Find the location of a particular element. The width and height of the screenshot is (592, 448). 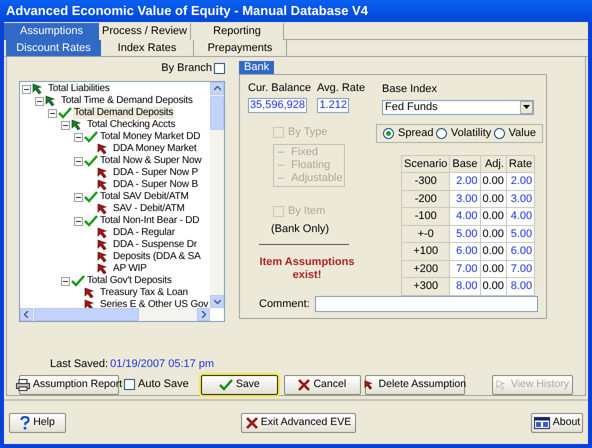

tree-item: AP WIP is located at coordinates (130, 269).